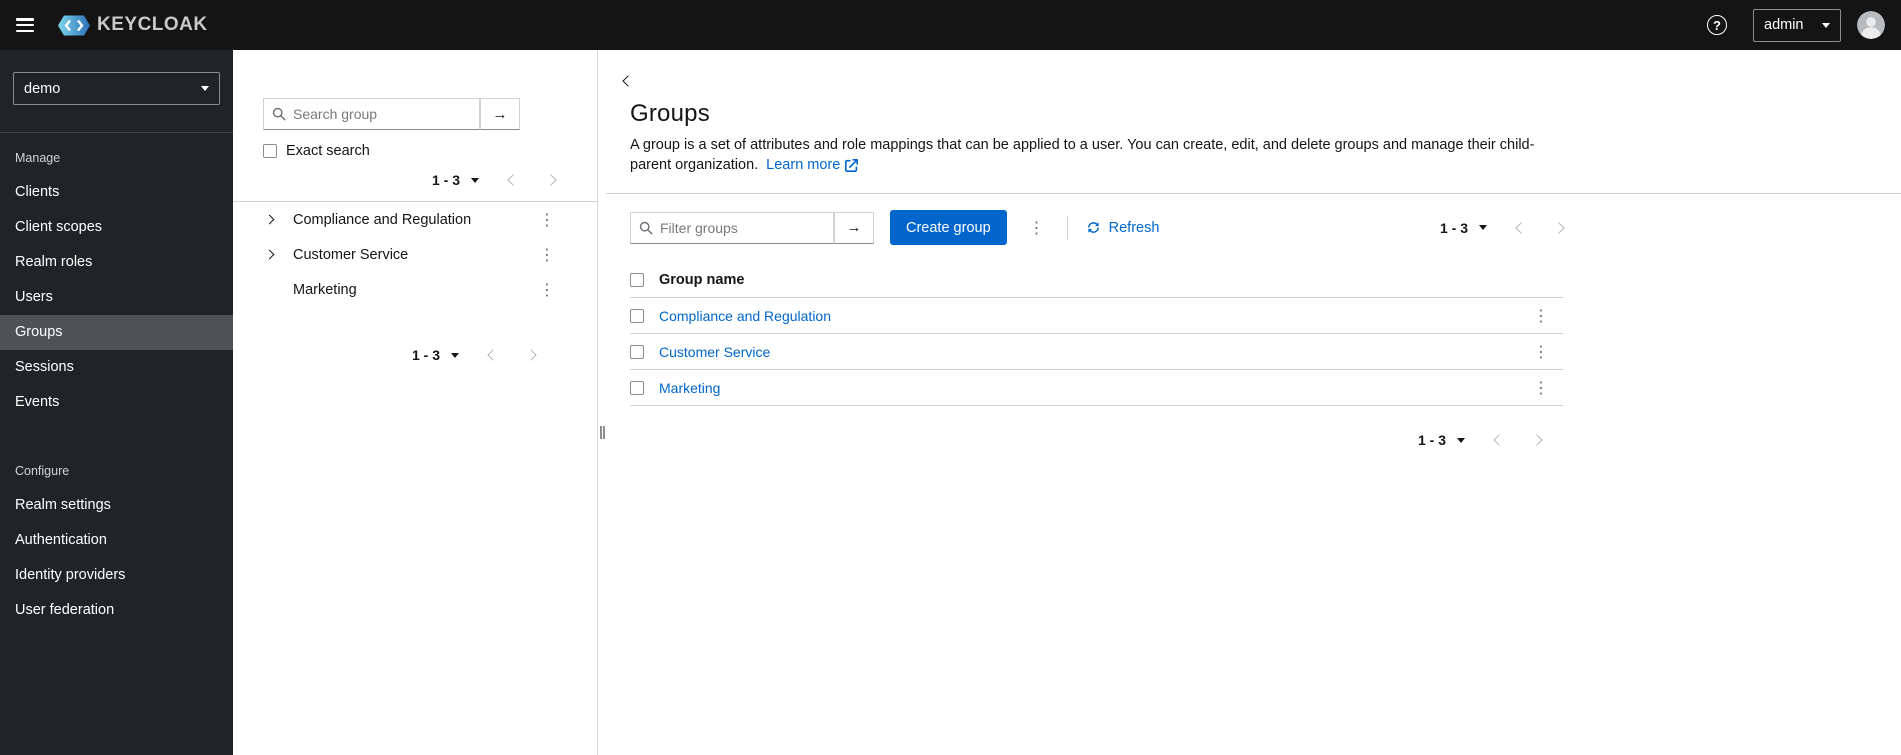  I want to click on tree-search-submit-button: →, so click(500, 114).